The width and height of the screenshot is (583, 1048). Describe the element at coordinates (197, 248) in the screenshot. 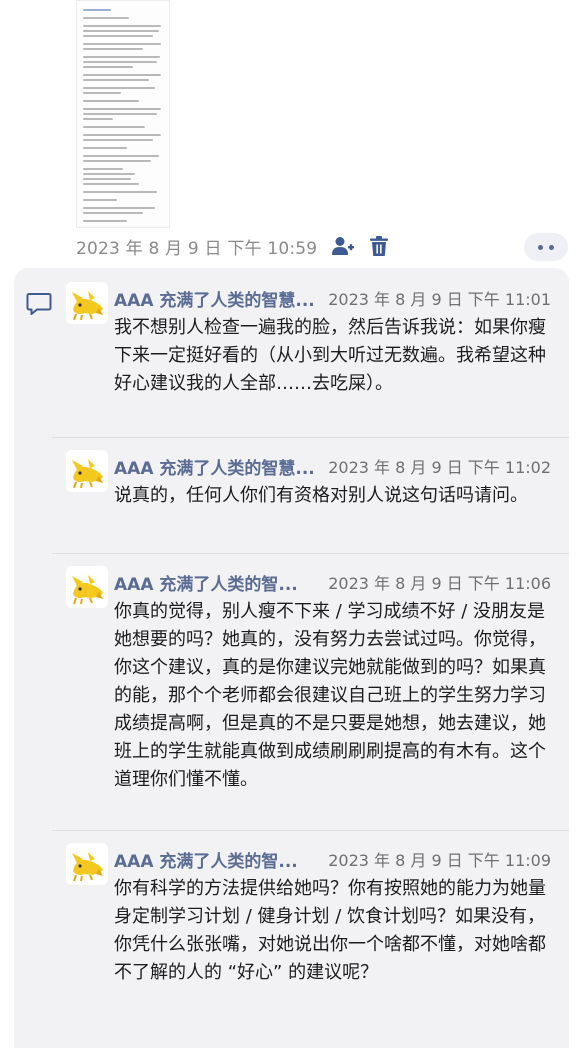

I see `attachment-timestamp: 2023 年 8 月 9 日 下午 10:59` at that location.